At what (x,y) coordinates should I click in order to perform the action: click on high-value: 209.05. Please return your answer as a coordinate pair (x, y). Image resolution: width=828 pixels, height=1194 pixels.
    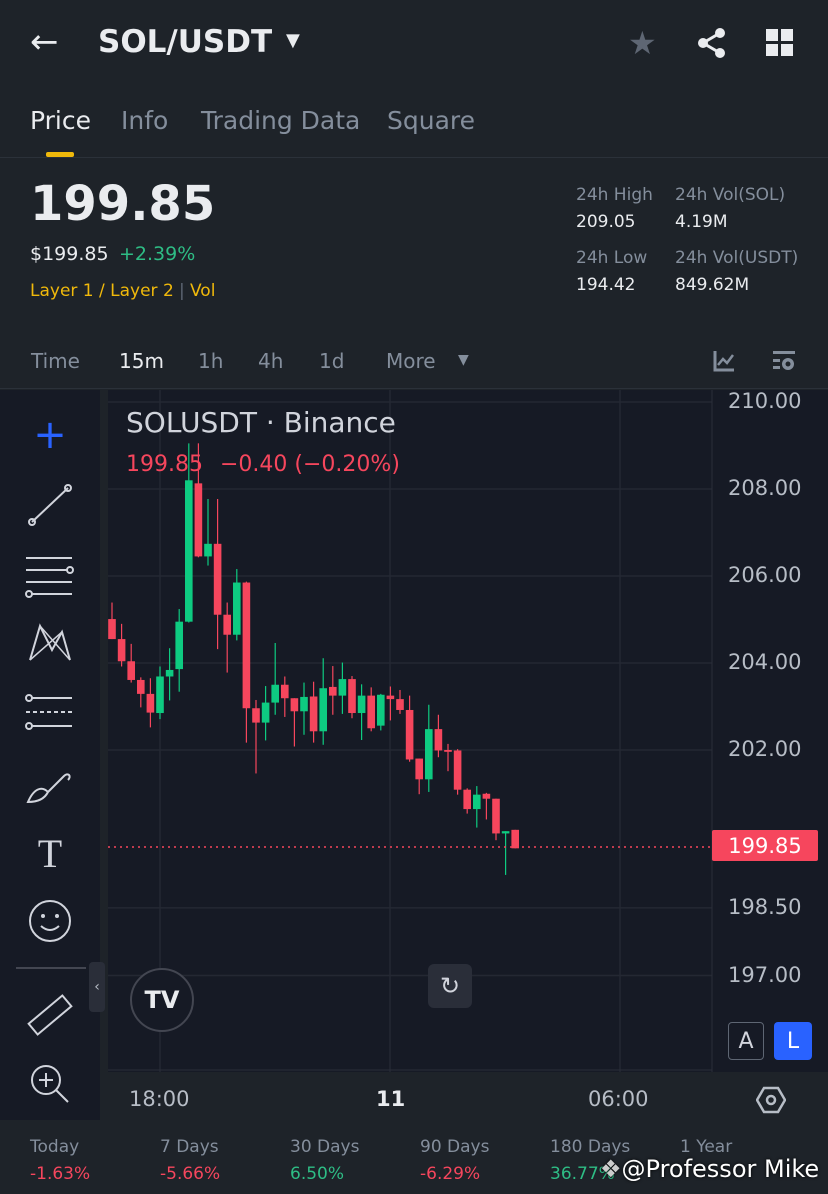
    Looking at the image, I should click on (606, 222).